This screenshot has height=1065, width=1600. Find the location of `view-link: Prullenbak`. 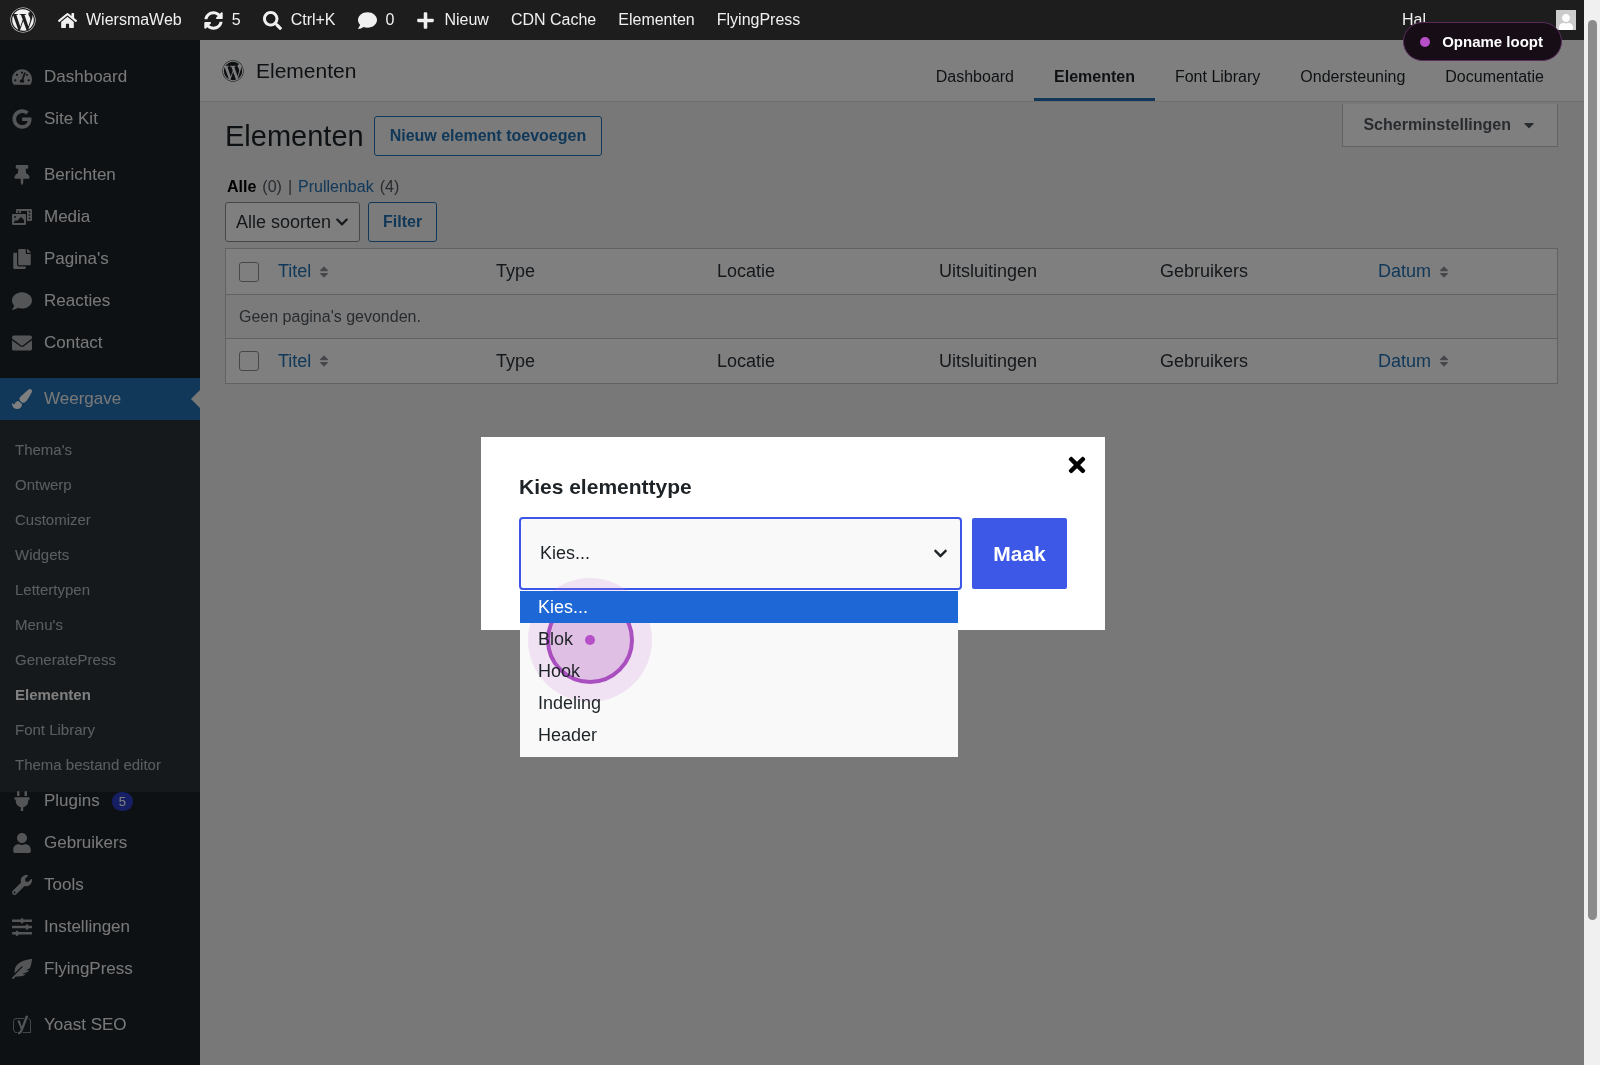

view-link: Prullenbak is located at coordinates (336, 187).